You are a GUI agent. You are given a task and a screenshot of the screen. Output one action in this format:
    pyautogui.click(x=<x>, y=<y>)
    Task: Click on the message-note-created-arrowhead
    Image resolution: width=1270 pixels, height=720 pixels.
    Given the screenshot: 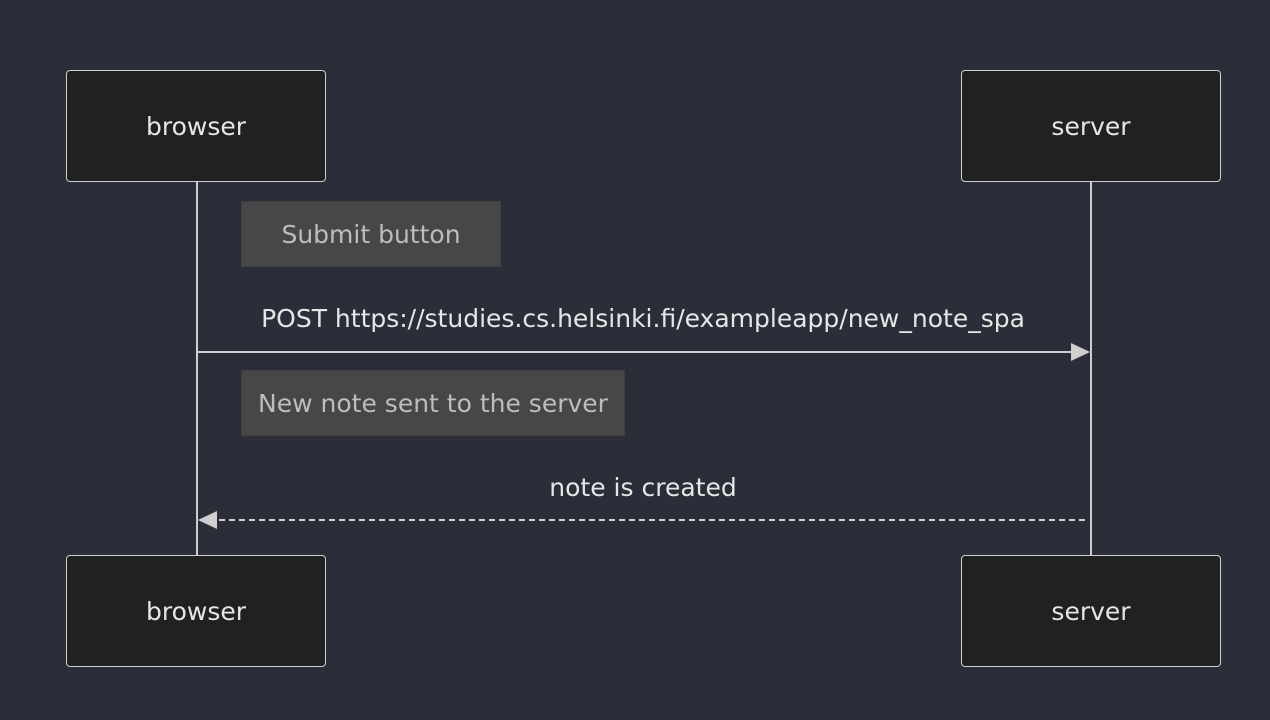 What is the action you would take?
    pyautogui.click(x=207, y=520)
    